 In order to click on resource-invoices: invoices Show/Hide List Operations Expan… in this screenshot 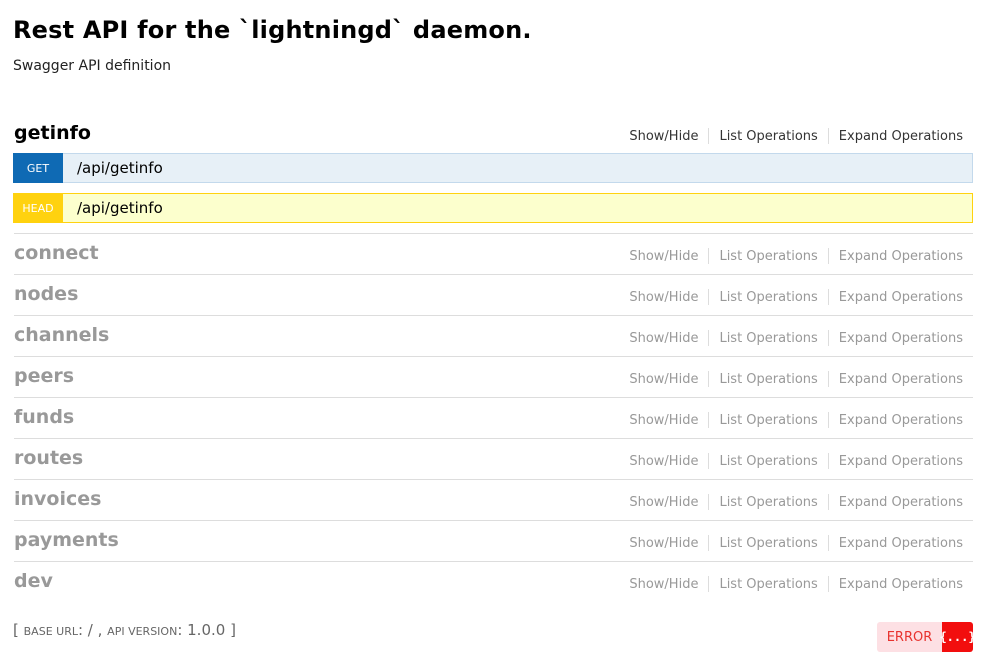, I will do `click(493, 500)`.